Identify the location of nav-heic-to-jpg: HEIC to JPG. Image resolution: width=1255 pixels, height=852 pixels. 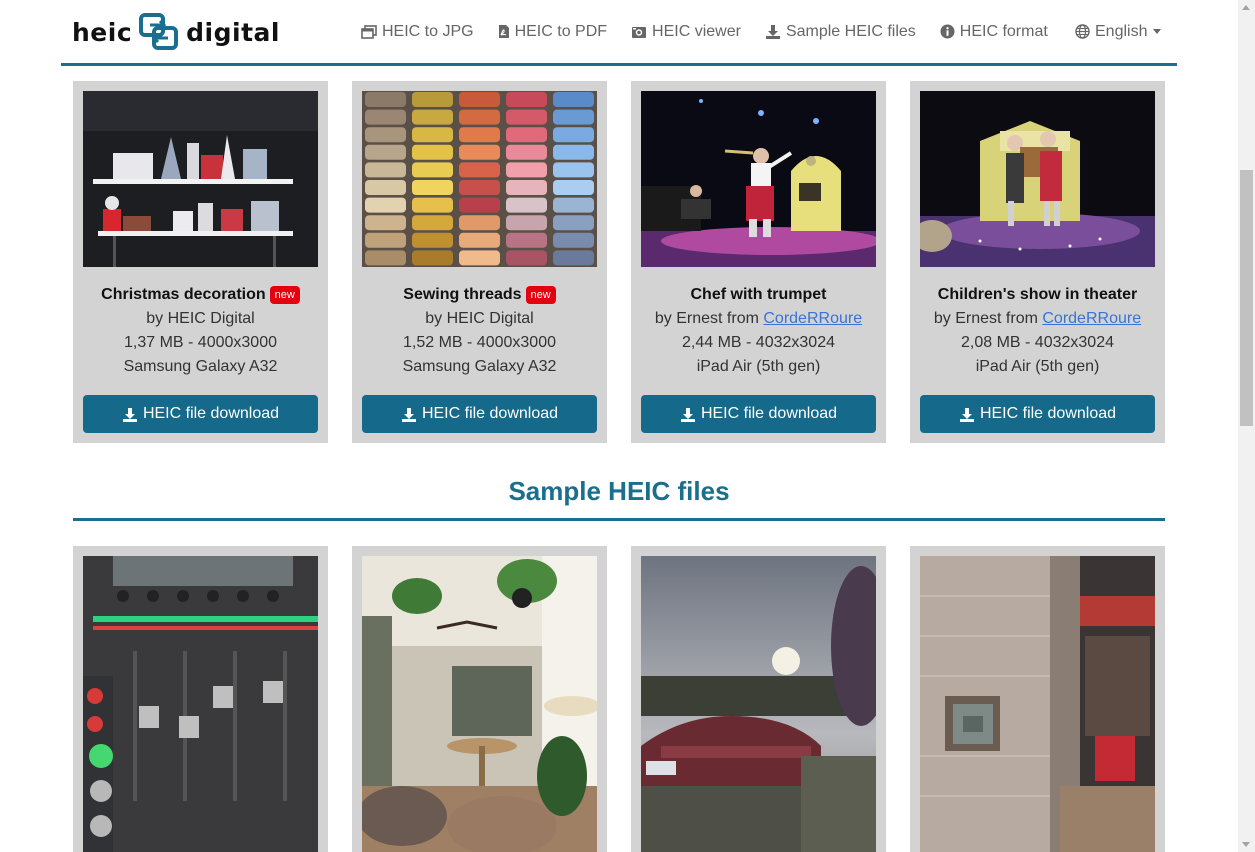
(417, 32).